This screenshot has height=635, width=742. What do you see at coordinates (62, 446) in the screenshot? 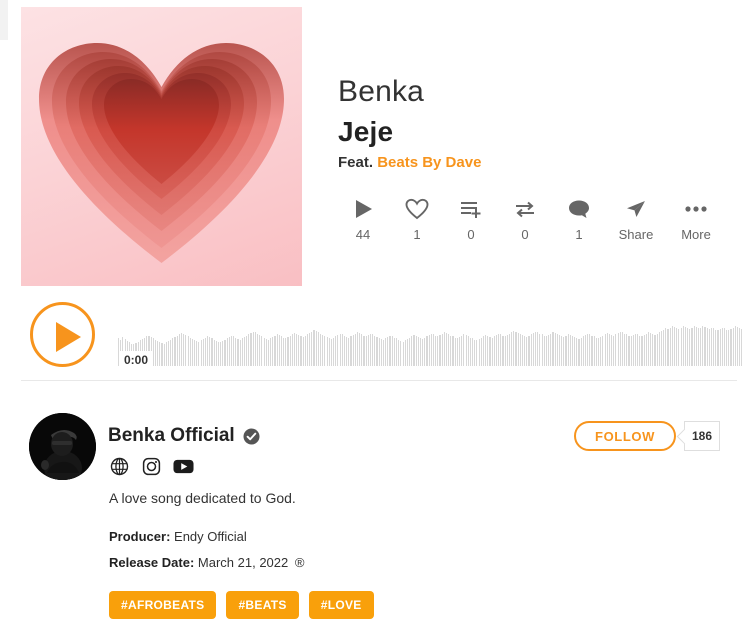
I see `artist-avatar` at bounding box center [62, 446].